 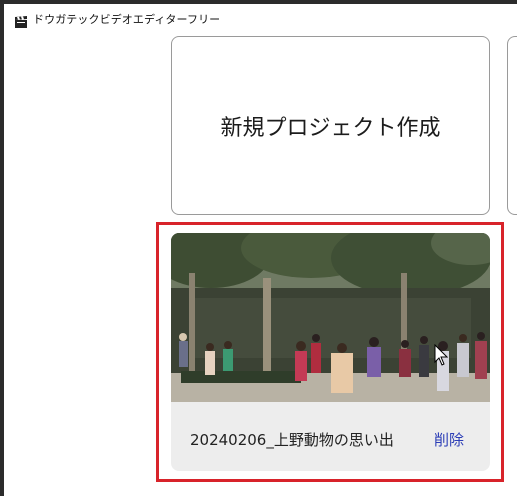 What do you see at coordinates (21, 20) in the screenshot?
I see `clapperboard-icon` at bounding box center [21, 20].